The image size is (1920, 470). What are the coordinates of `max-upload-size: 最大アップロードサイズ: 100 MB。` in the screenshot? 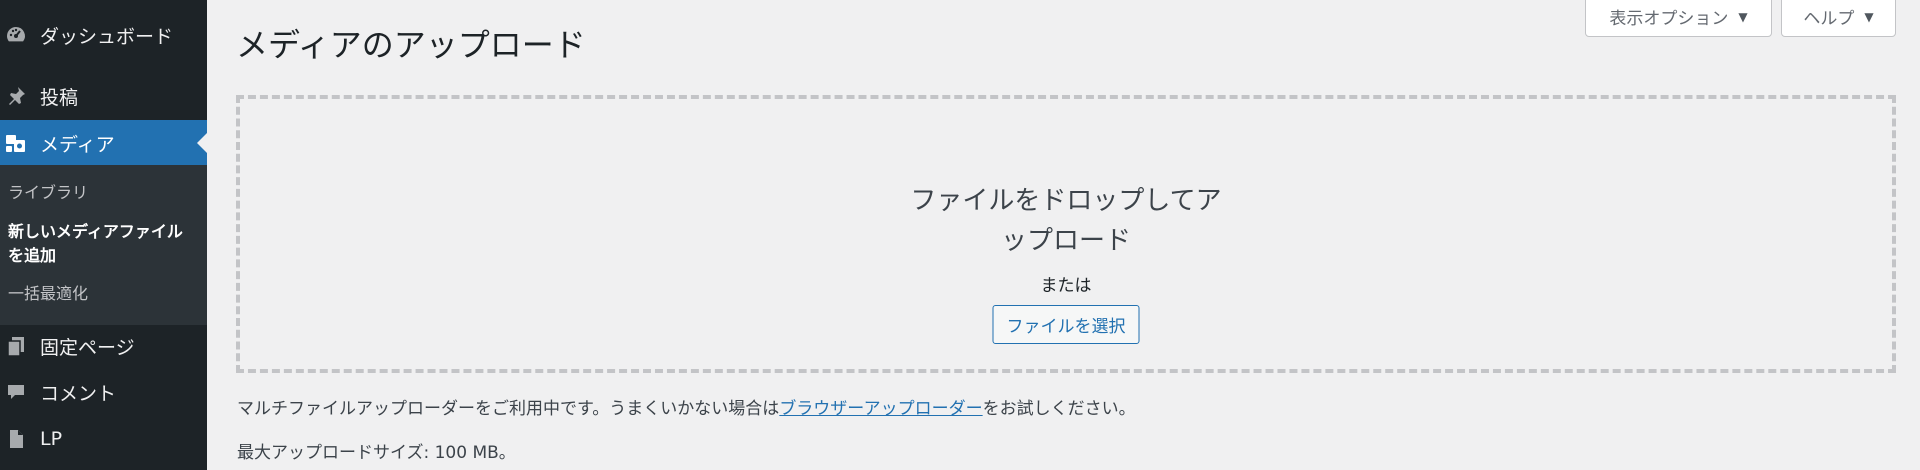 It's located at (376, 453).